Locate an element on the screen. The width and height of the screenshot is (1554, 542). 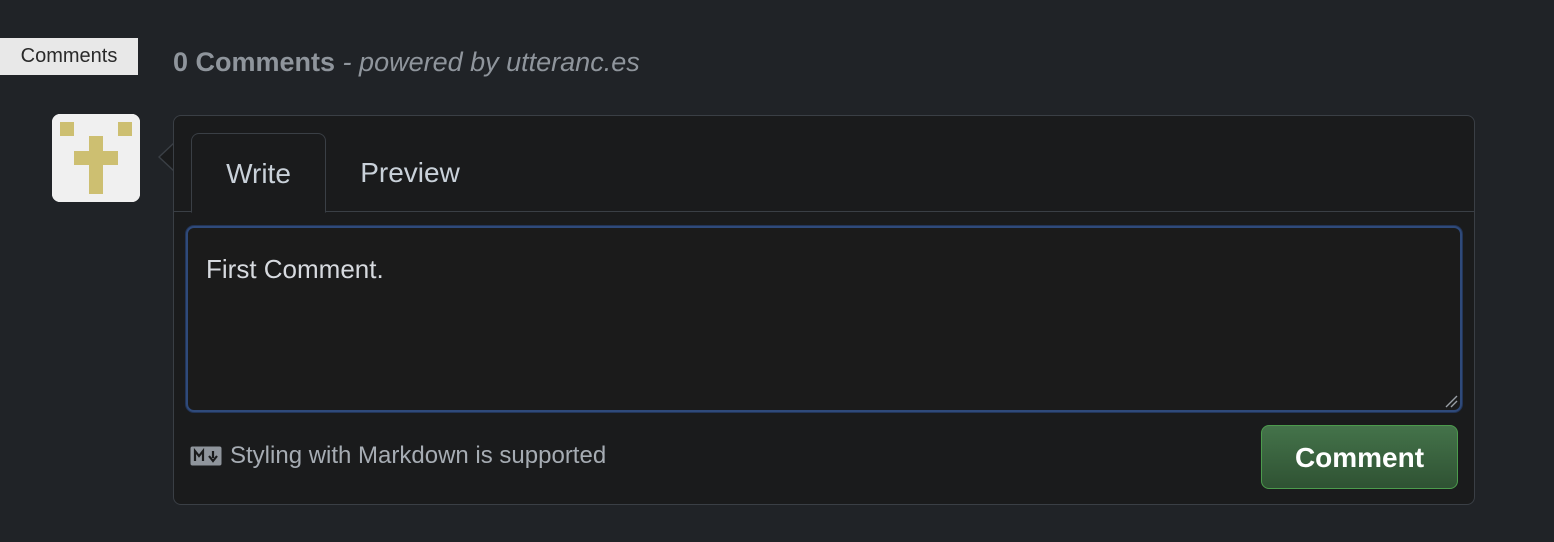
tab-bar: Write Preview is located at coordinates (824, 164).